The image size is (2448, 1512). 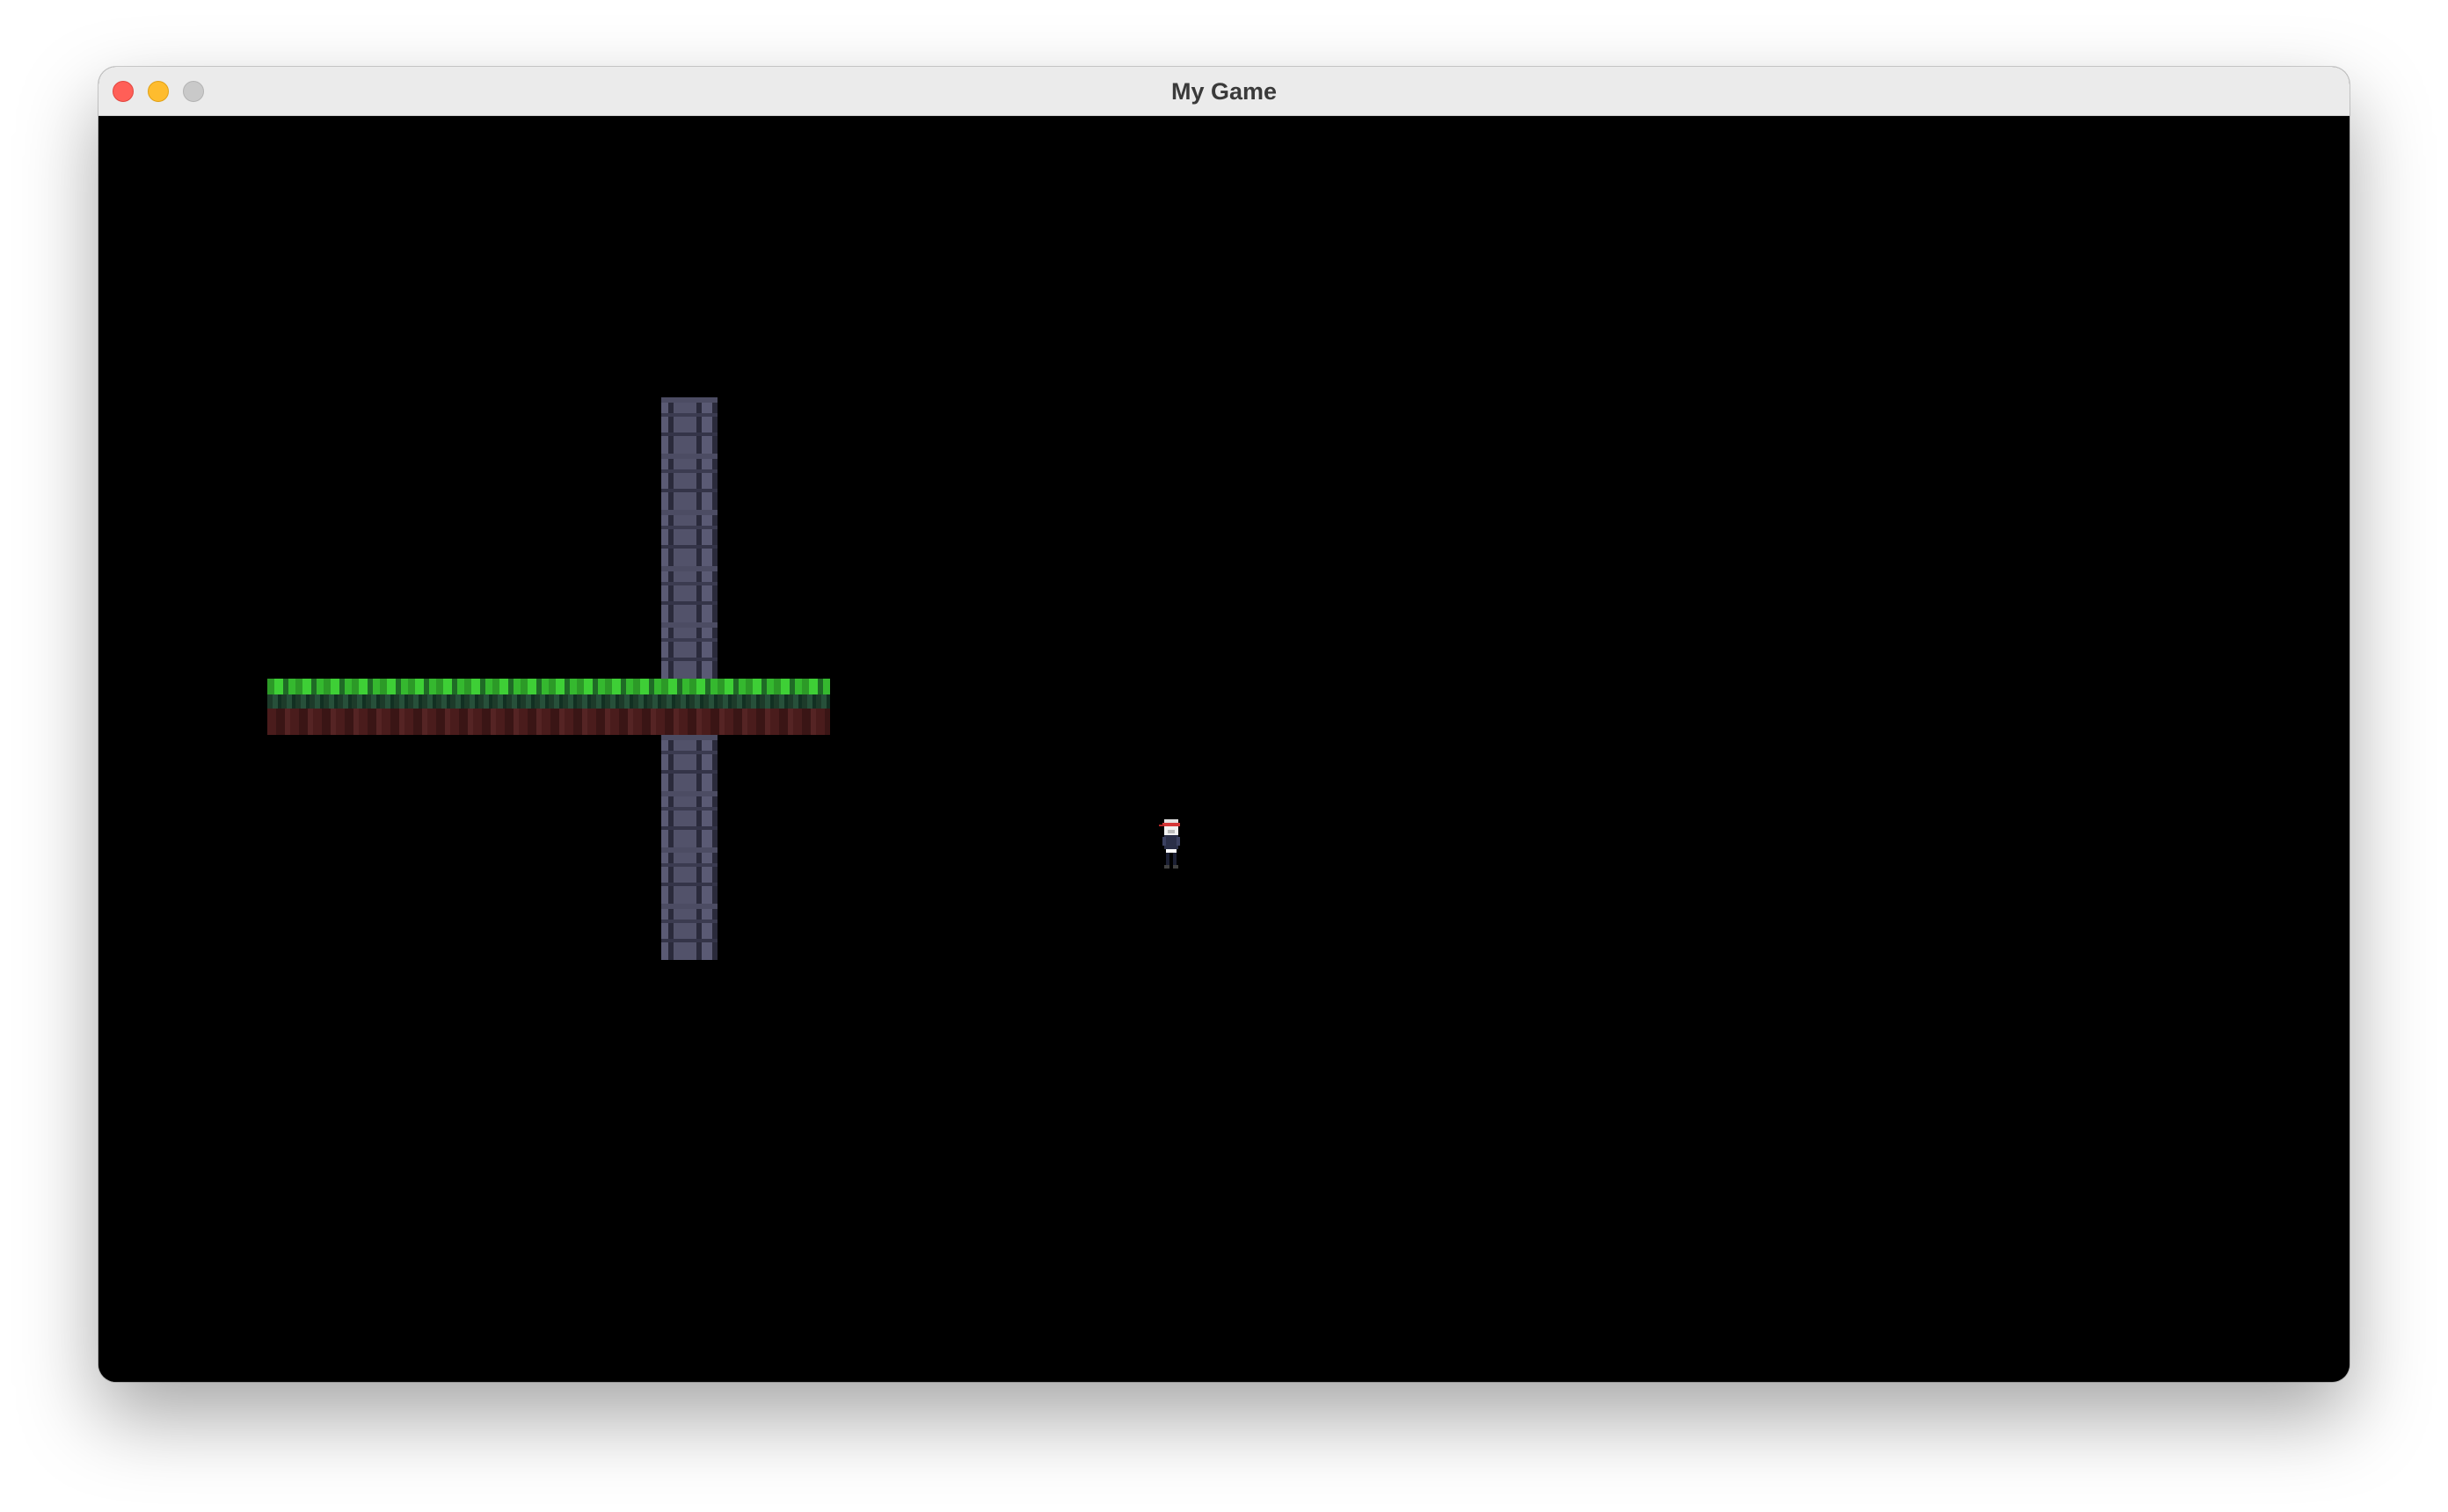 What do you see at coordinates (689, 848) in the screenshot?
I see `stone-column-lower` at bounding box center [689, 848].